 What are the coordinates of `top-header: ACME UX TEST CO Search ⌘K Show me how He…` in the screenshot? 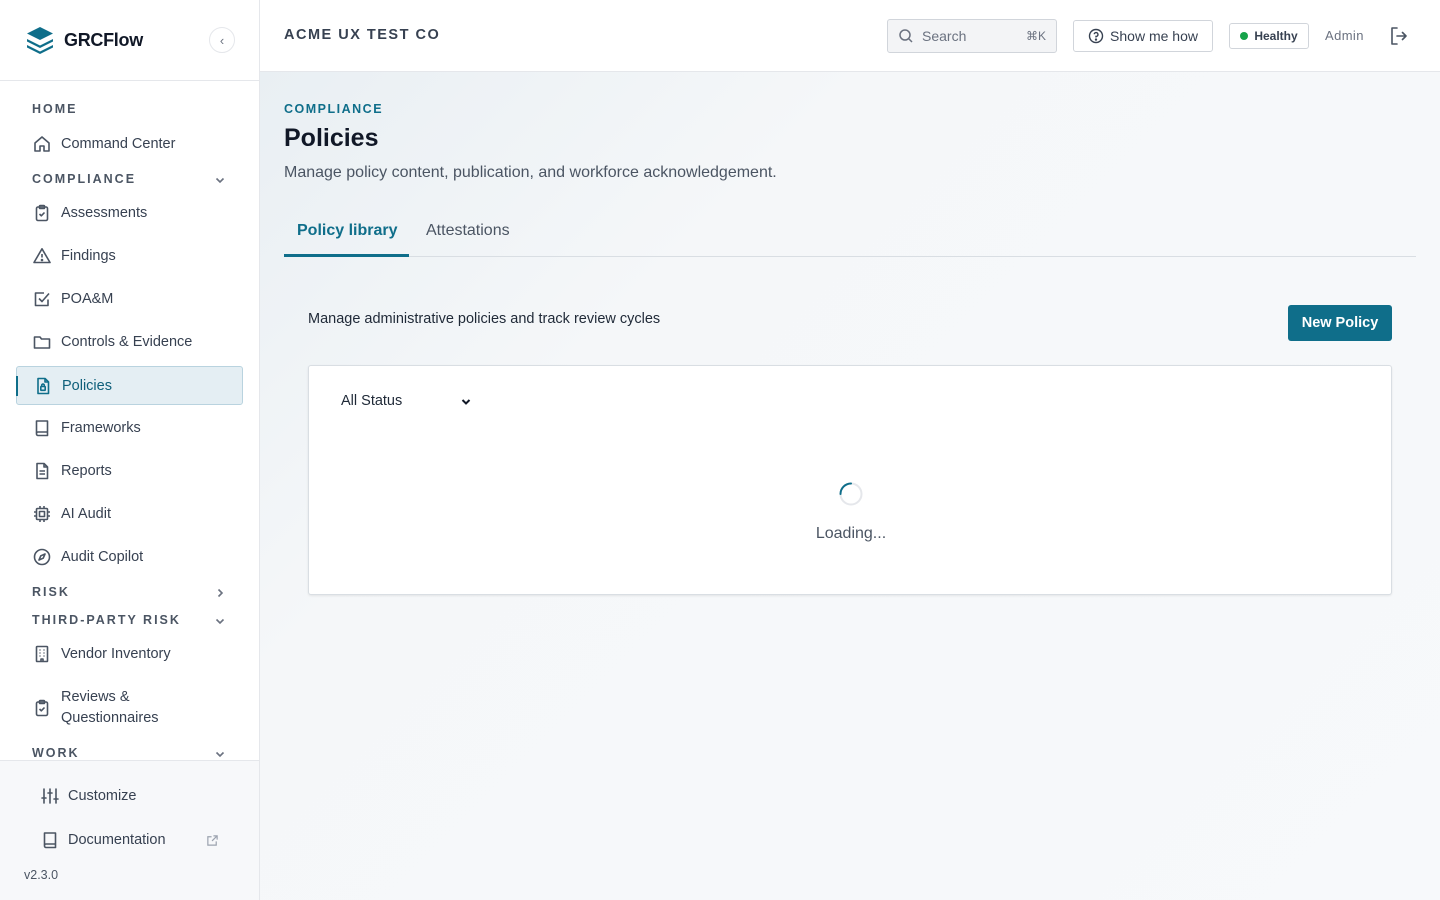 It's located at (850, 36).